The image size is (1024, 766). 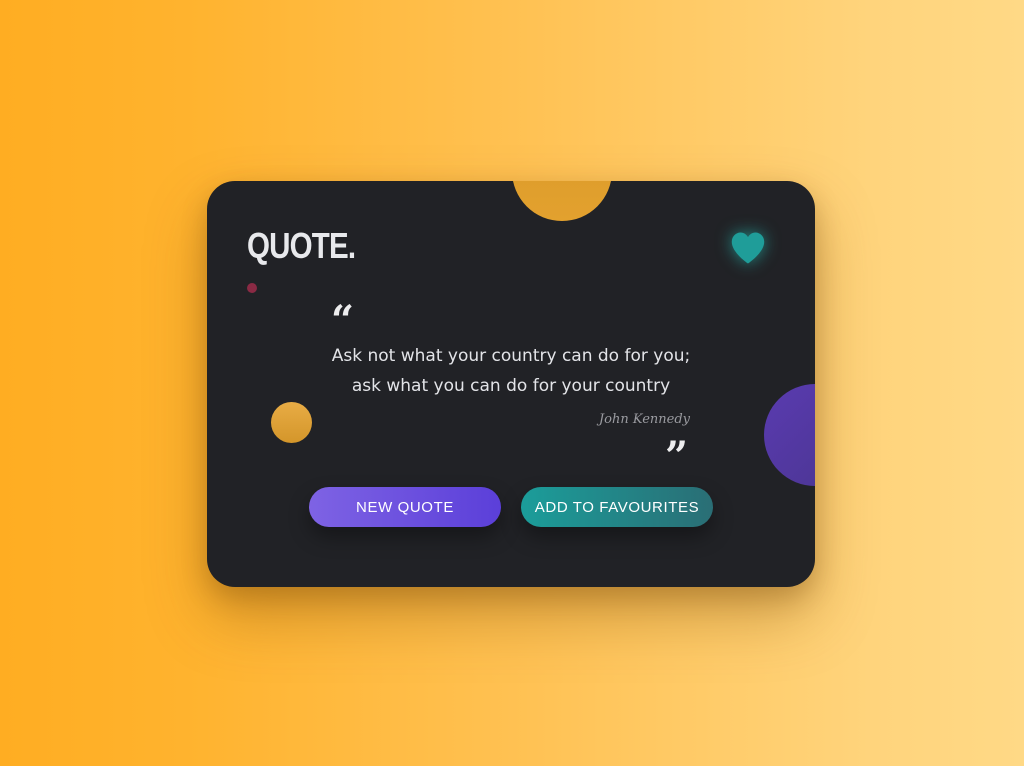 What do you see at coordinates (301, 245) in the screenshot?
I see `logo: QUOTE.` at bounding box center [301, 245].